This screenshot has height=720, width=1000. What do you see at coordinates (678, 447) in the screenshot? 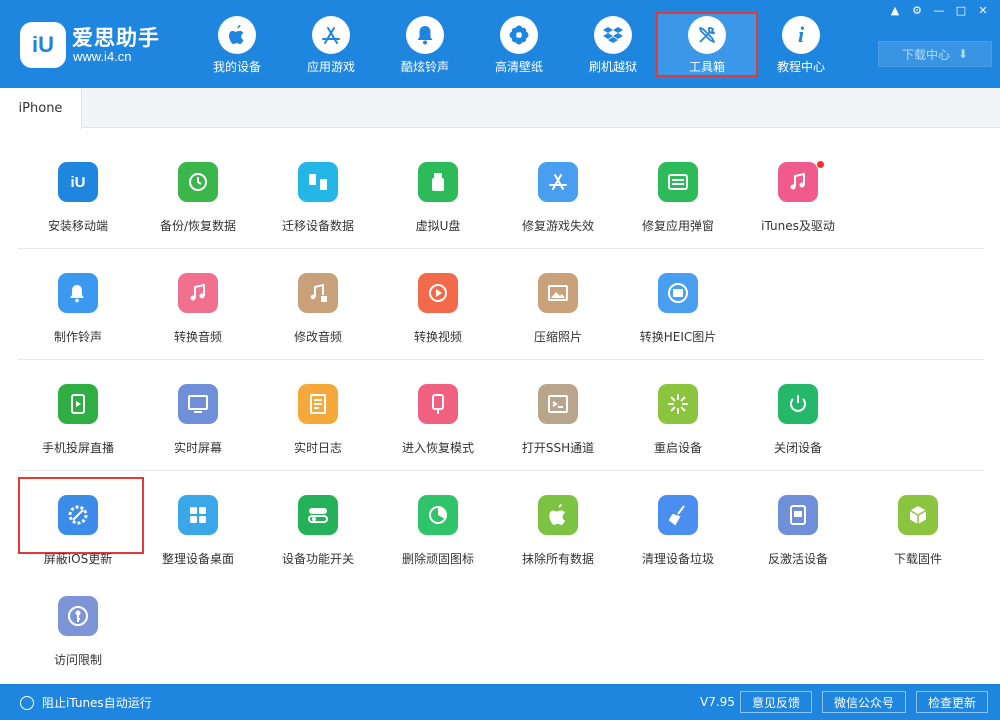
I see `tool-label: 重启设备` at bounding box center [678, 447].